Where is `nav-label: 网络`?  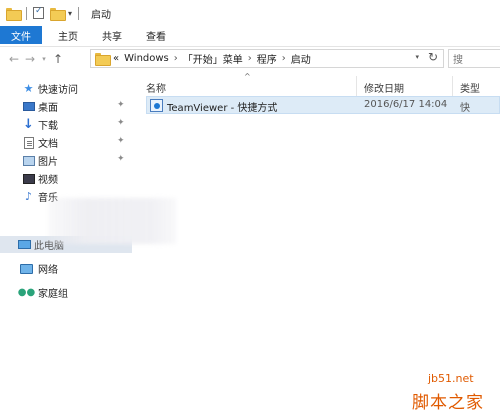
nav-label: 网络 is located at coordinates (48, 270).